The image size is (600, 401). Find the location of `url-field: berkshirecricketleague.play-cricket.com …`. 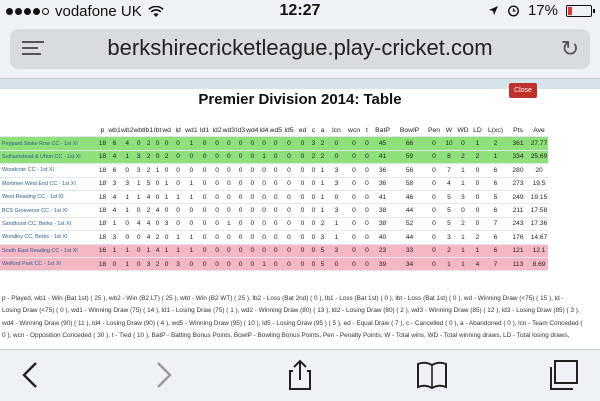

url-field: berkshirecricketleague.play-cricket.com … is located at coordinates (300, 49).